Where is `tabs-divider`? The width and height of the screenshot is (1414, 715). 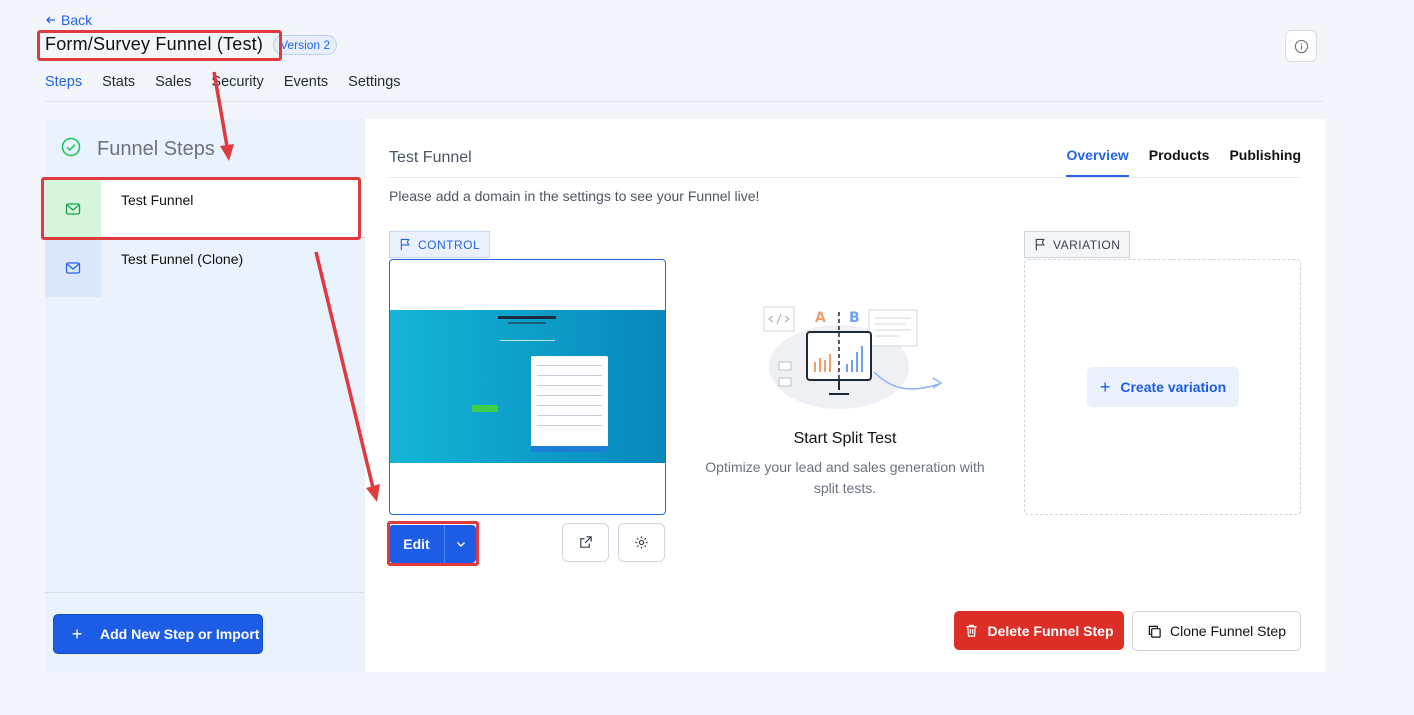 tabs-divider is located at coordinates (845, 177).